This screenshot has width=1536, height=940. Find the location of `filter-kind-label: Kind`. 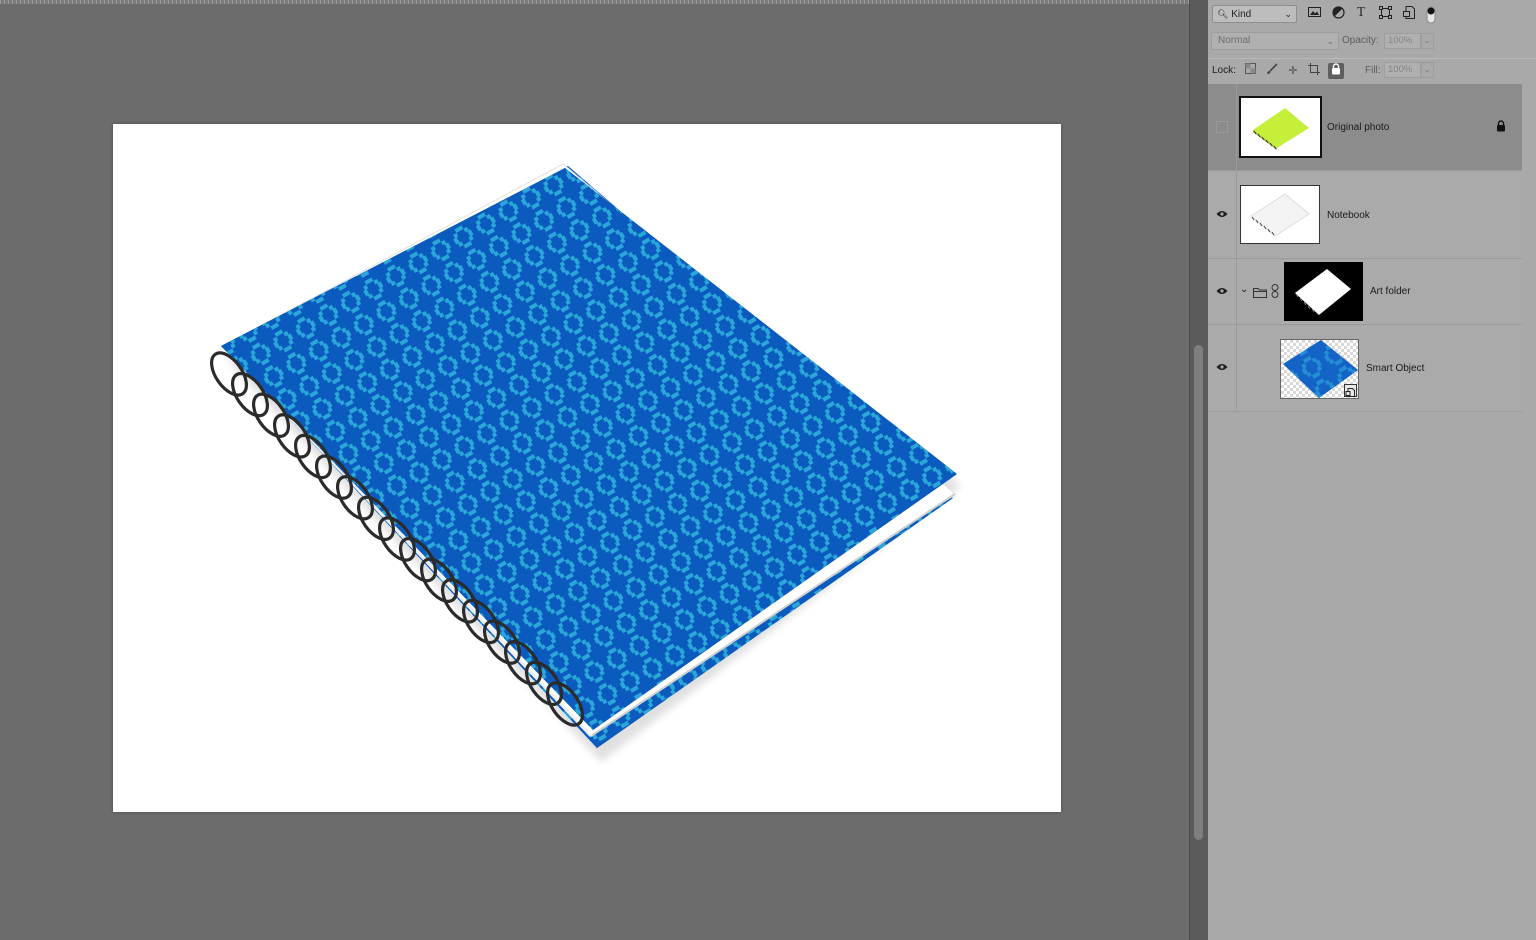

filter-kind-label: Kind is located at coordinates (1241, 14).